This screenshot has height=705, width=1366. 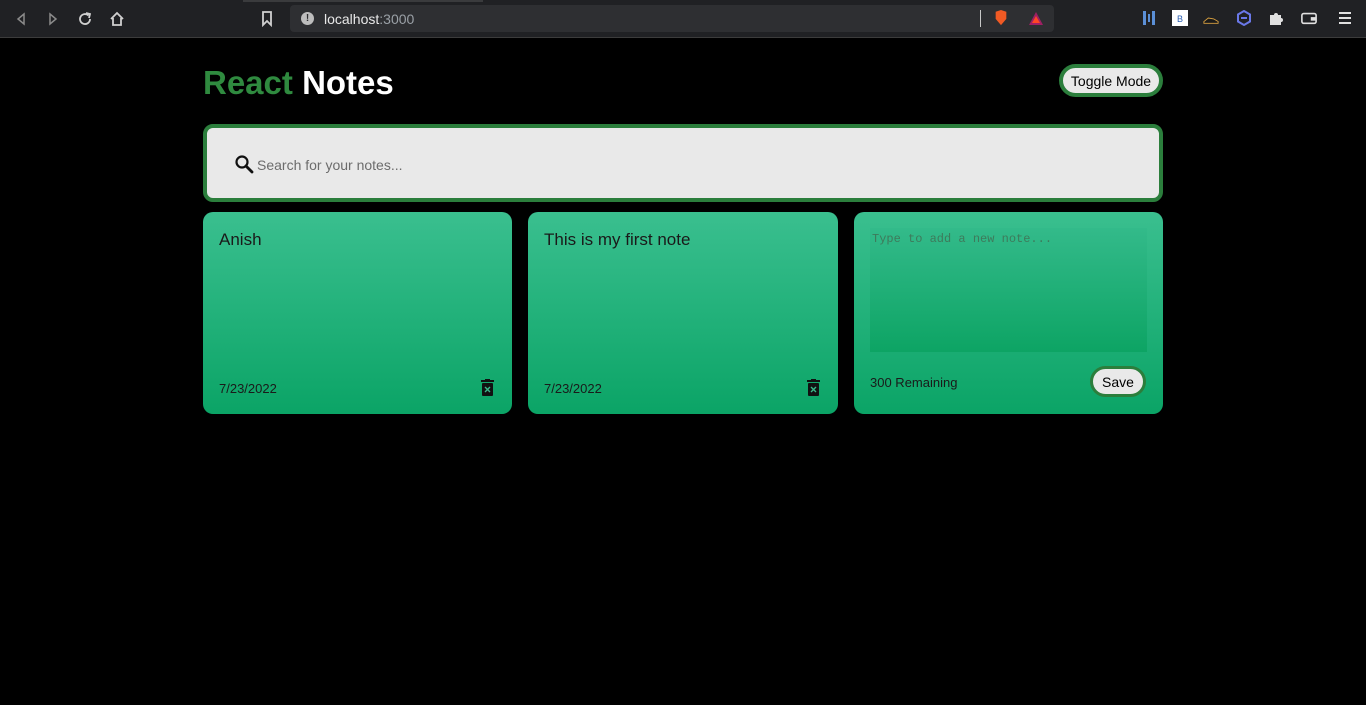 I want to click on extension-hex-icon, so click(x=1244, y=18).